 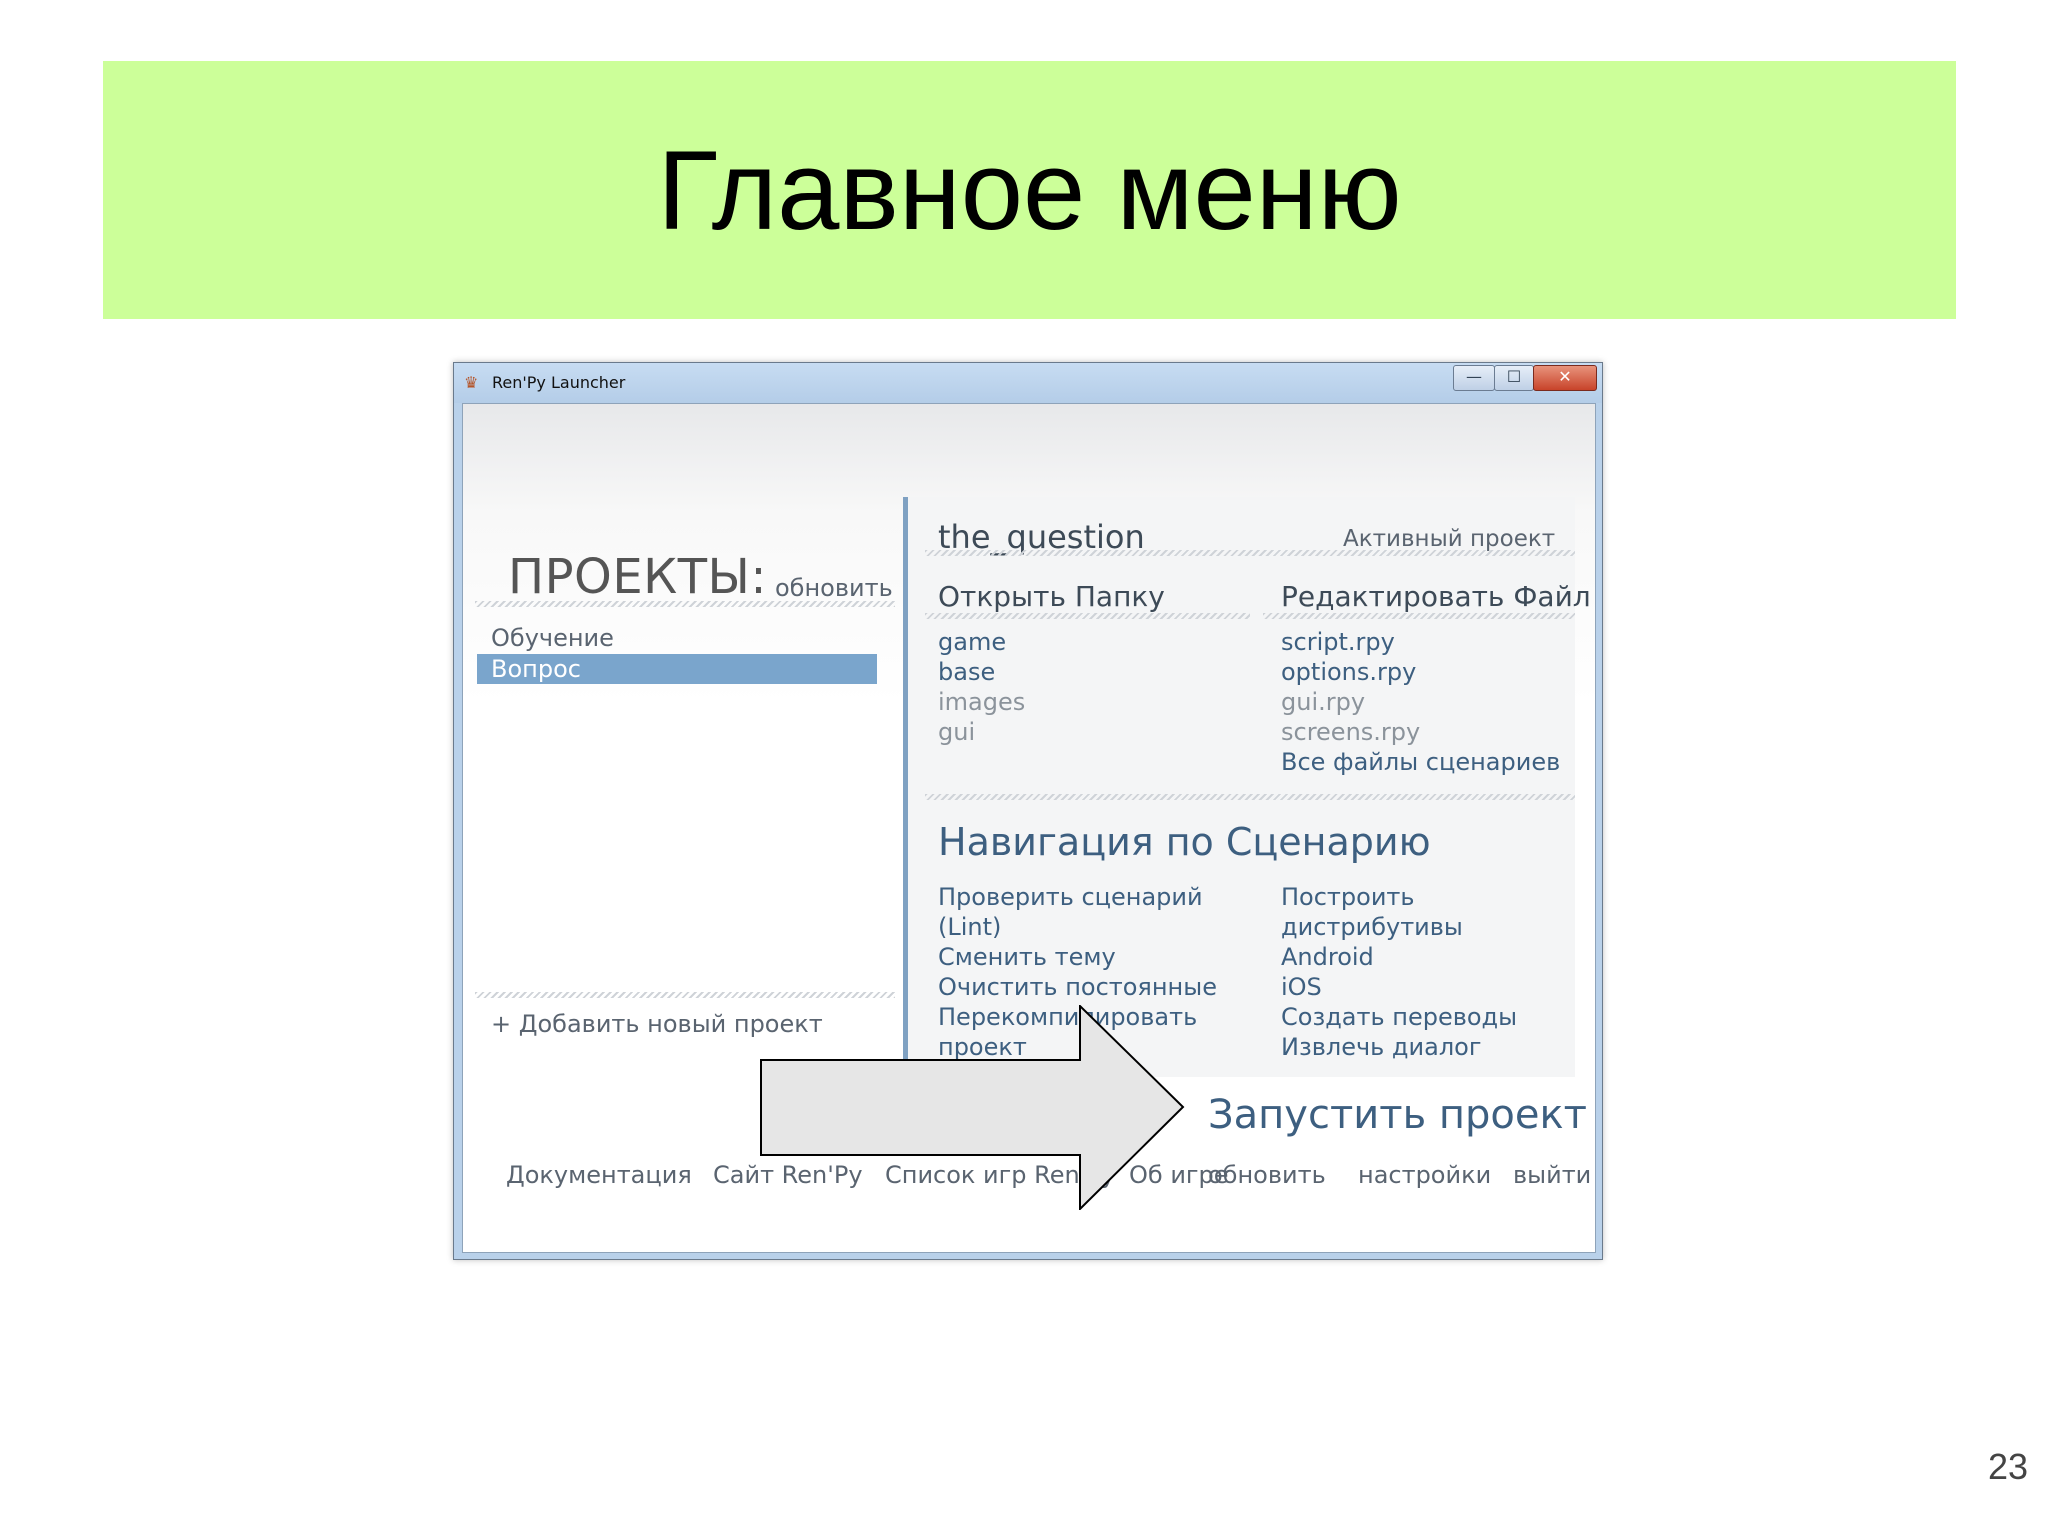 What do you see at coordinates (1051, 596) in the screenshot?
I see `open-folder-heading: Открыть Папку` at bounding box center [1051, 596].